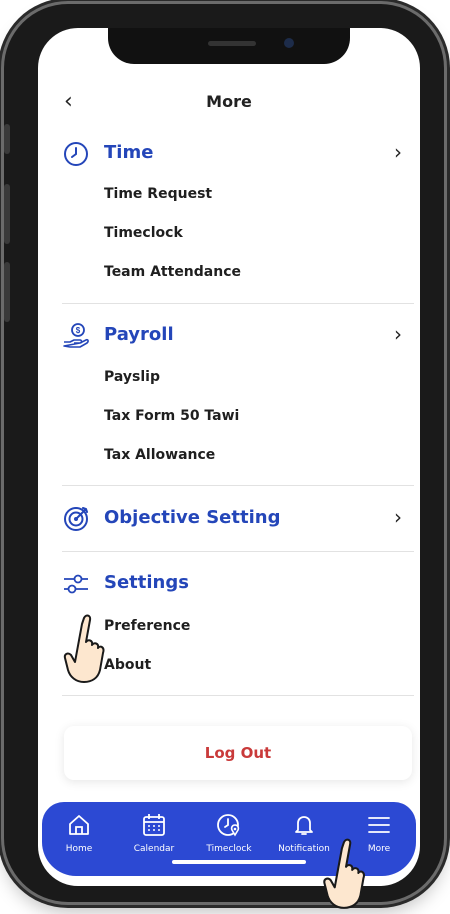 The image size is (450, 914). I want to click on menu-item-about: About, so click(127, 665).